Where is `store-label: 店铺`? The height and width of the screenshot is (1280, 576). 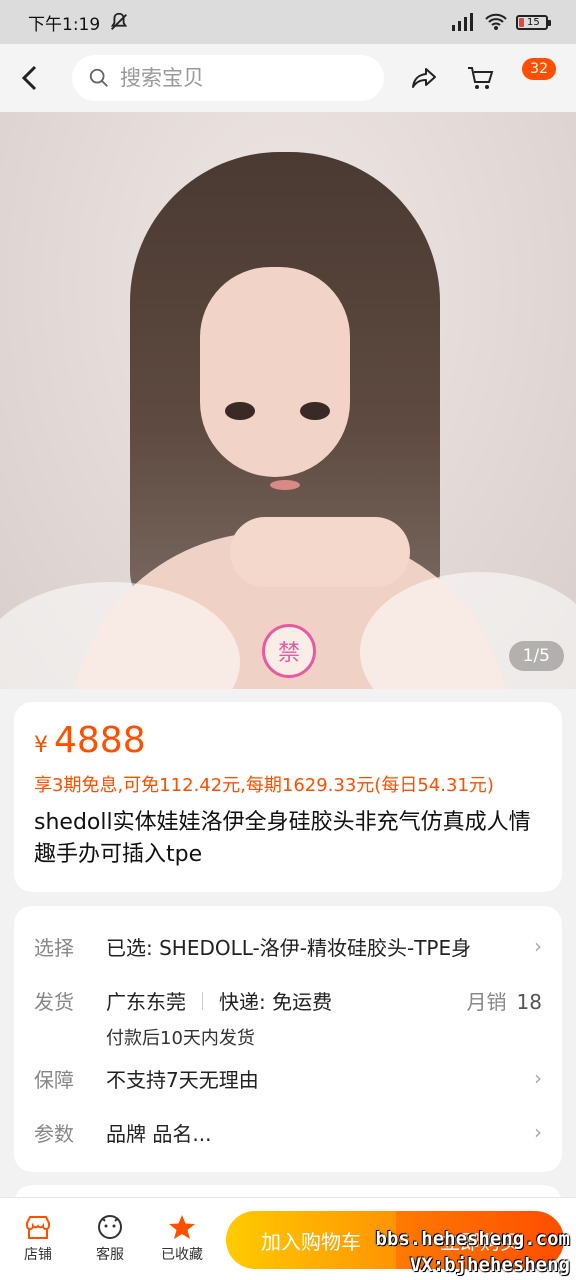 store-label: 店铺 is located at coordinates (38, 1255).